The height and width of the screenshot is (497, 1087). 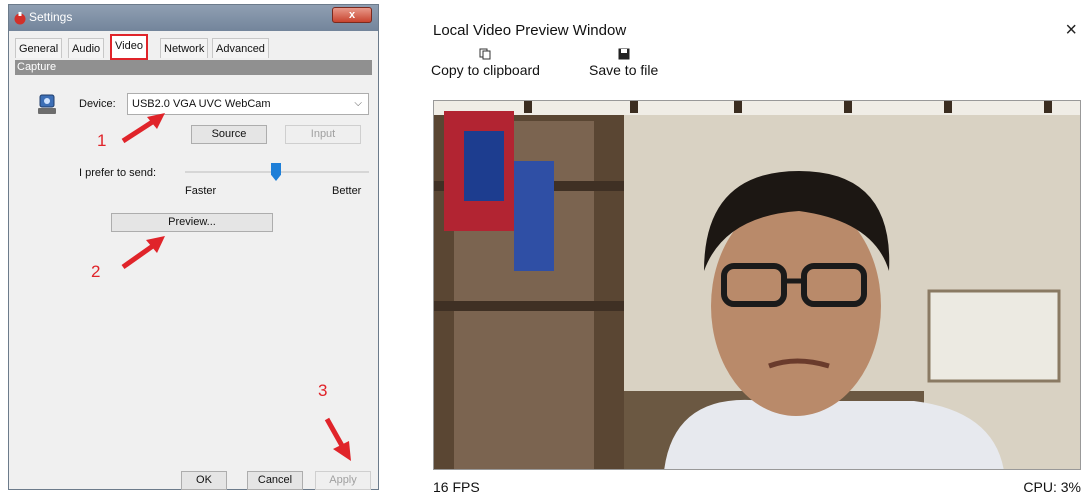 What do you see at coordinates (358, 103) in the screenshot?
I see `chevron-down-icon: ⌵` at bounding box center [358, 103].